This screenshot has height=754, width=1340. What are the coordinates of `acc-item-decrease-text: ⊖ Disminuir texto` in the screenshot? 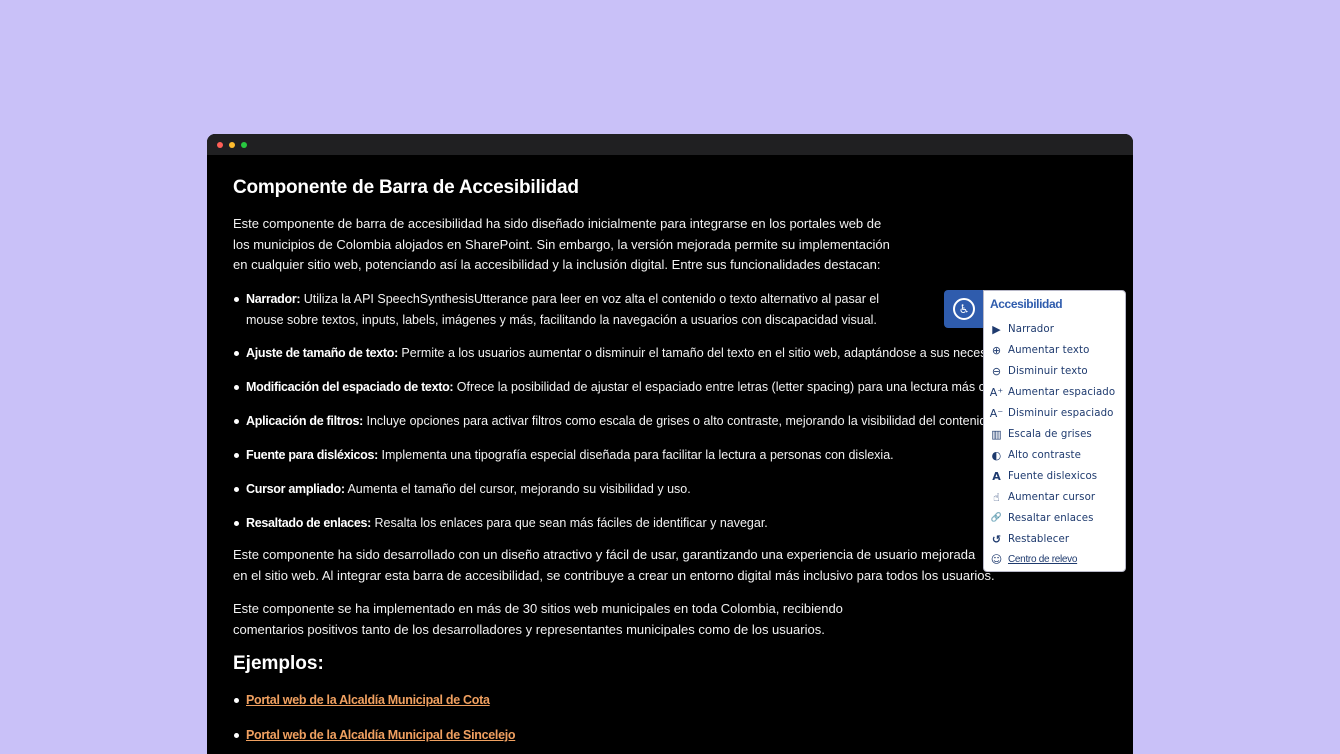 It's located at (1039, 371).